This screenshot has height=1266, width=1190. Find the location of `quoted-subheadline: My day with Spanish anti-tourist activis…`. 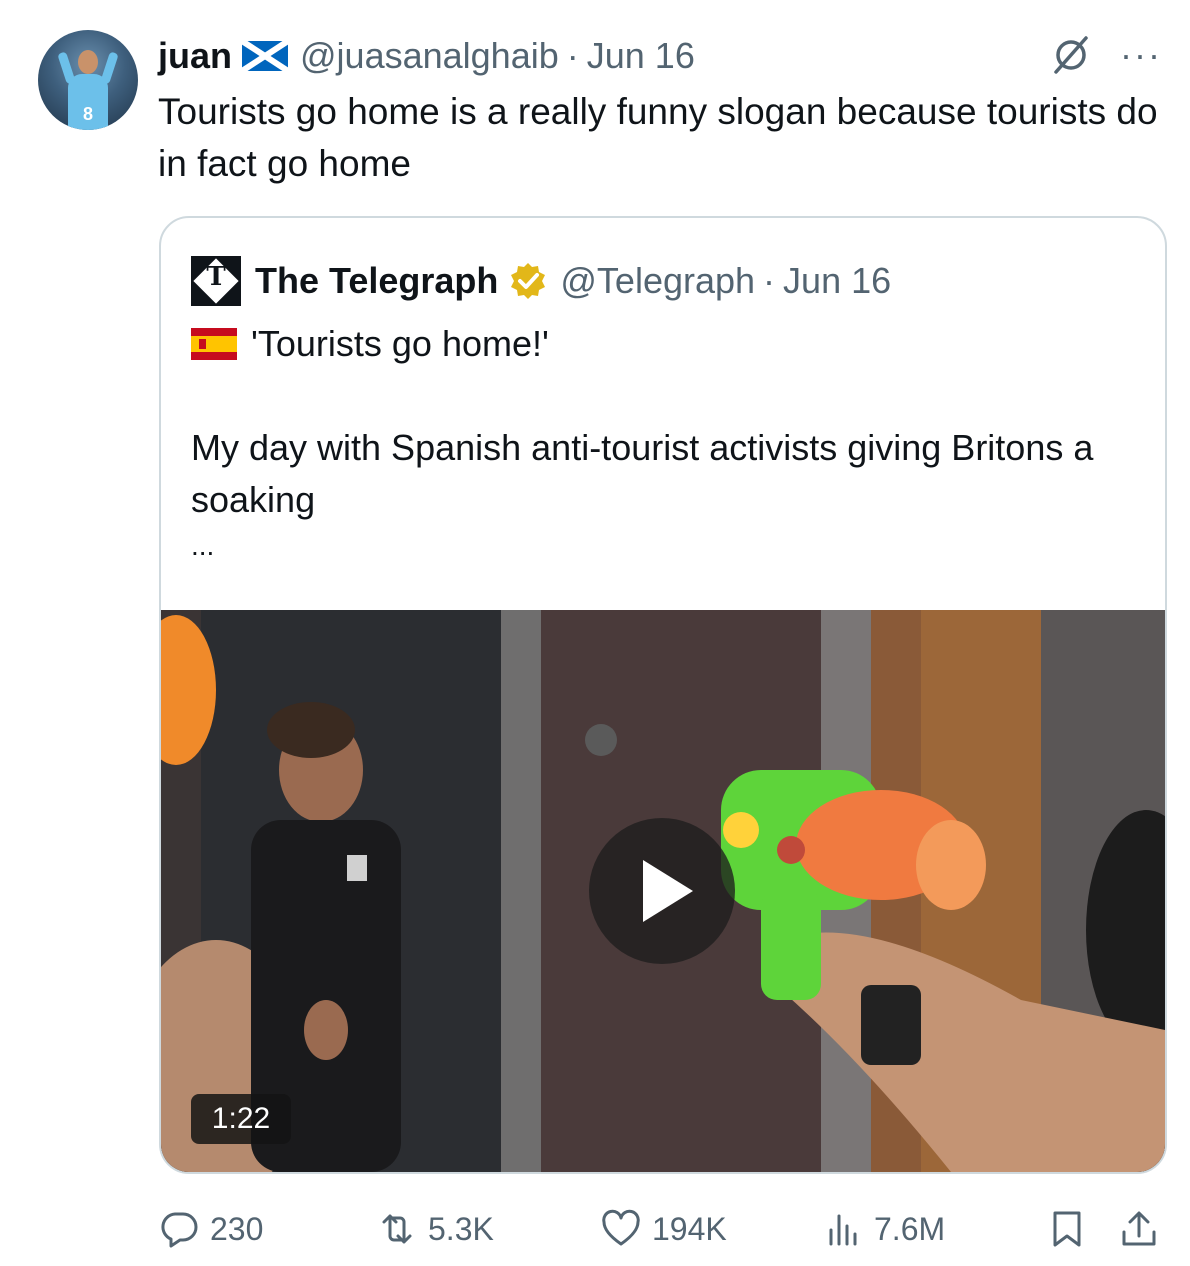

quoted-subheadline: My day with Spanish anti-tourist activis… is located at coordinates (642, 473).